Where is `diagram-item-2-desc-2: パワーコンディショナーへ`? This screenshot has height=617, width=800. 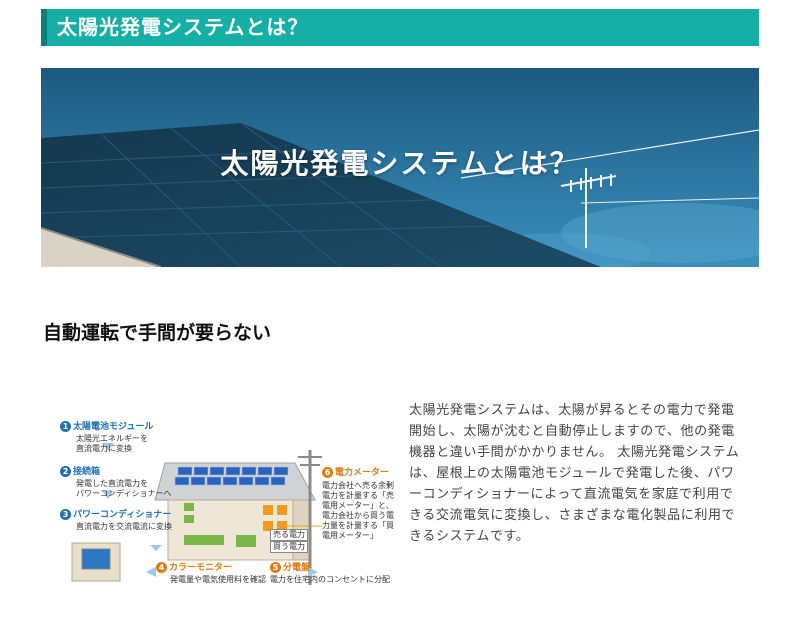 diagram-item-2-desc-2: パワーコンディショナーへ is located at coordinates (124, 493).